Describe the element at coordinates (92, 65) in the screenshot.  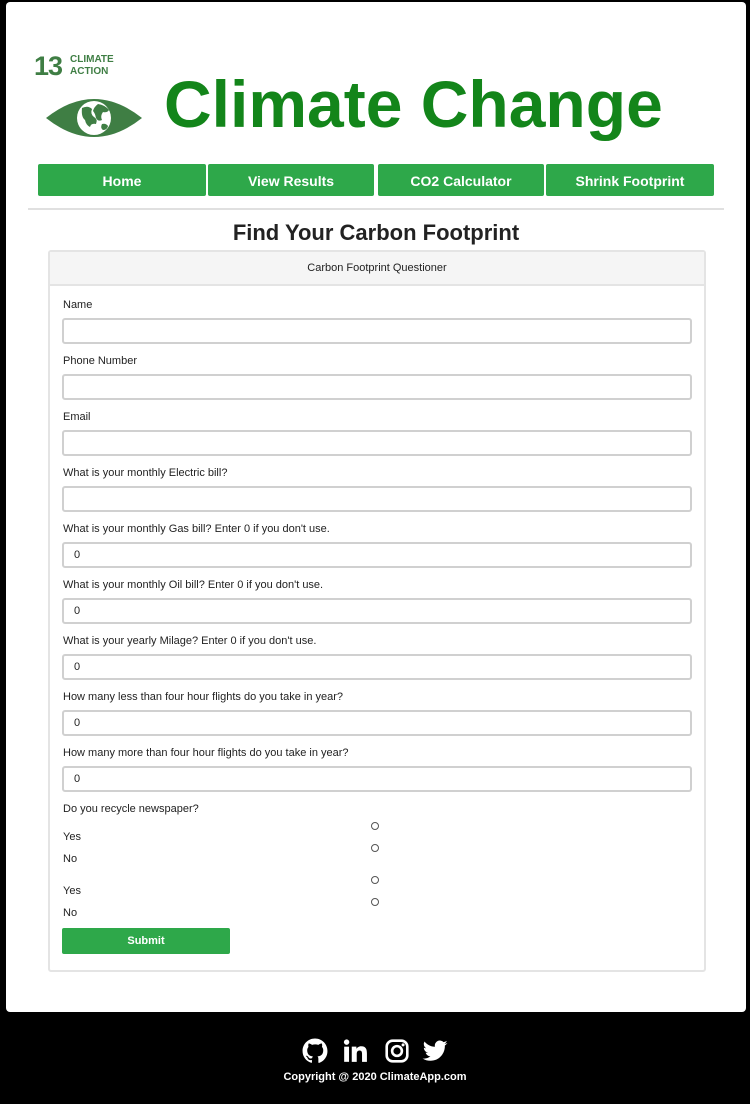
I see `logo-caption: CLIMATE ACTION` at that location.